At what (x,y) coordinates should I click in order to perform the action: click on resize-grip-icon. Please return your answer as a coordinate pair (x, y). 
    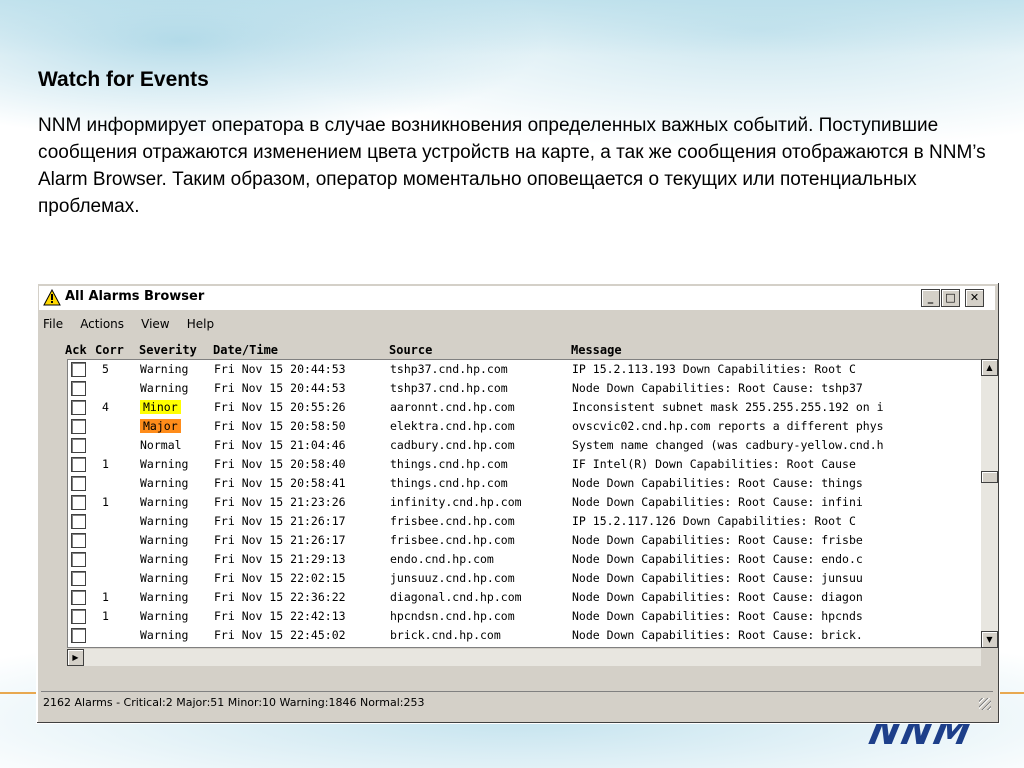
    Looking at the image, I should click on (985, 704).